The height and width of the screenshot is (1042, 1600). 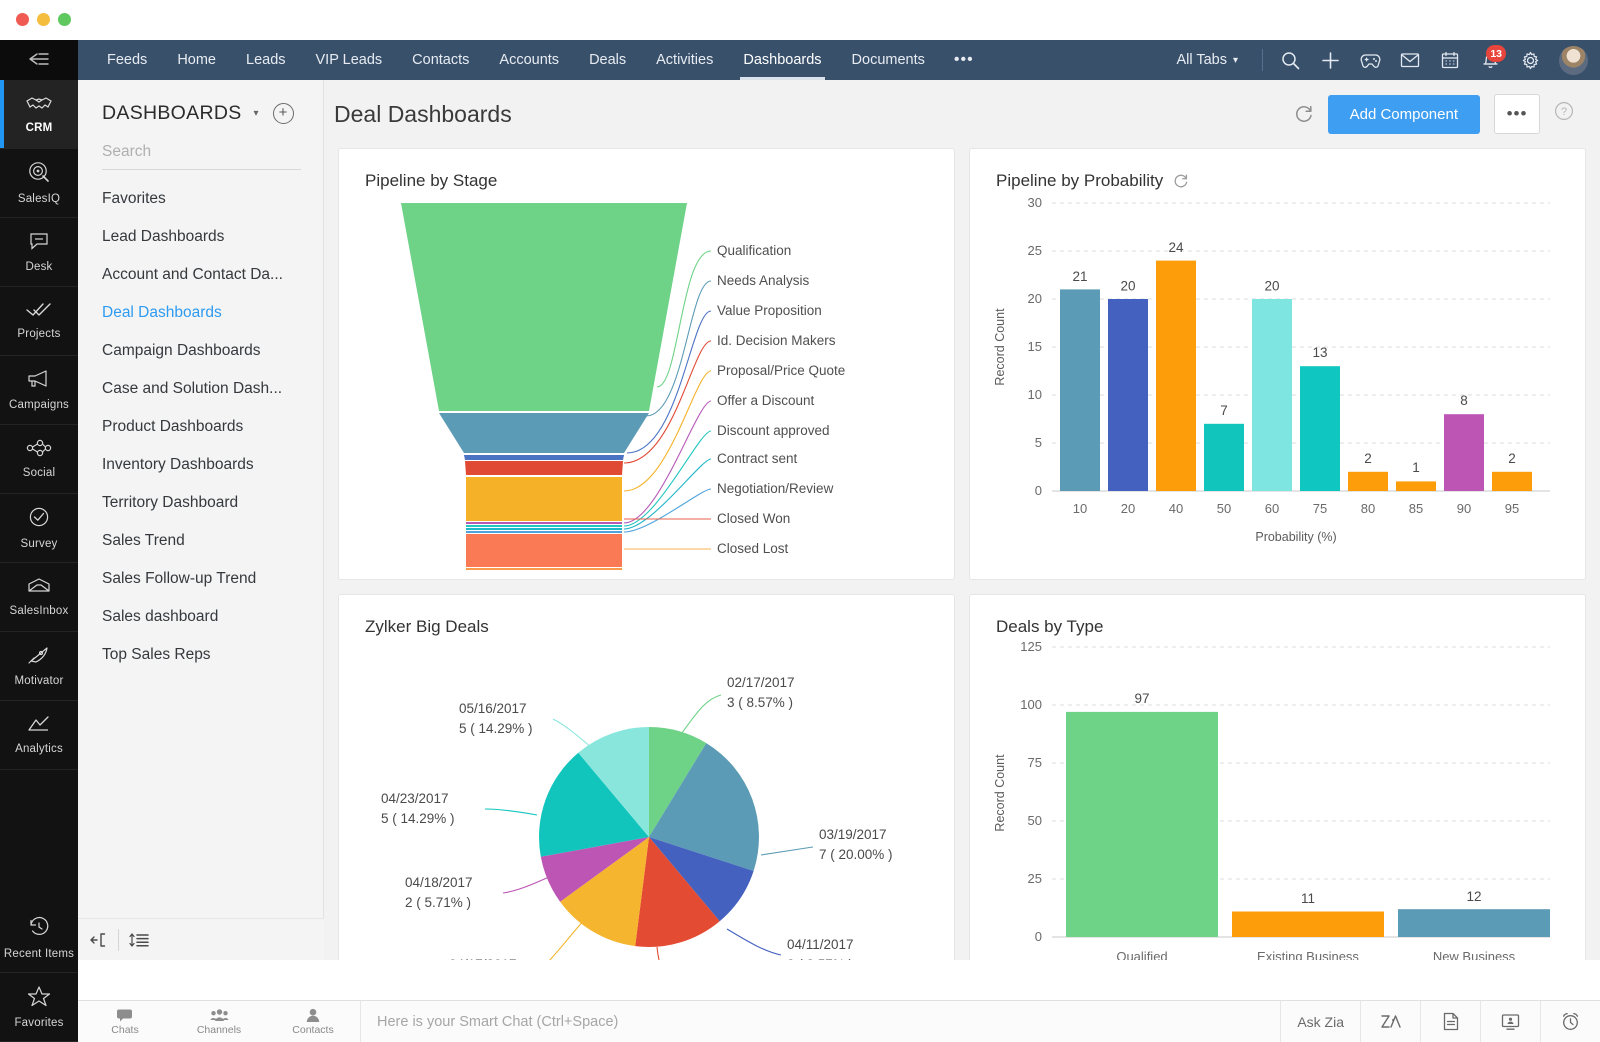 I want to click on gear-icon, so click(x=1530, y=60).